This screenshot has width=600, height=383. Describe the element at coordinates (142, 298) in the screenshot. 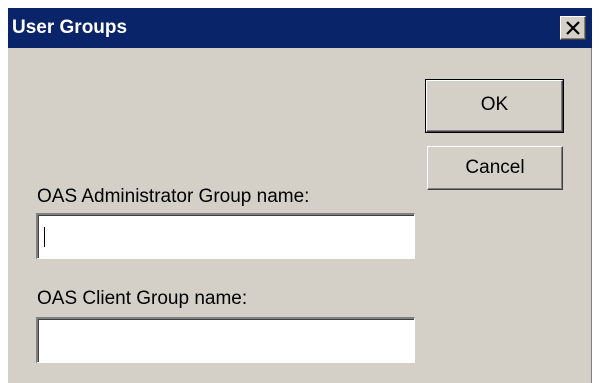

I see `client-group-label: OAS Client Group name:` at that location.